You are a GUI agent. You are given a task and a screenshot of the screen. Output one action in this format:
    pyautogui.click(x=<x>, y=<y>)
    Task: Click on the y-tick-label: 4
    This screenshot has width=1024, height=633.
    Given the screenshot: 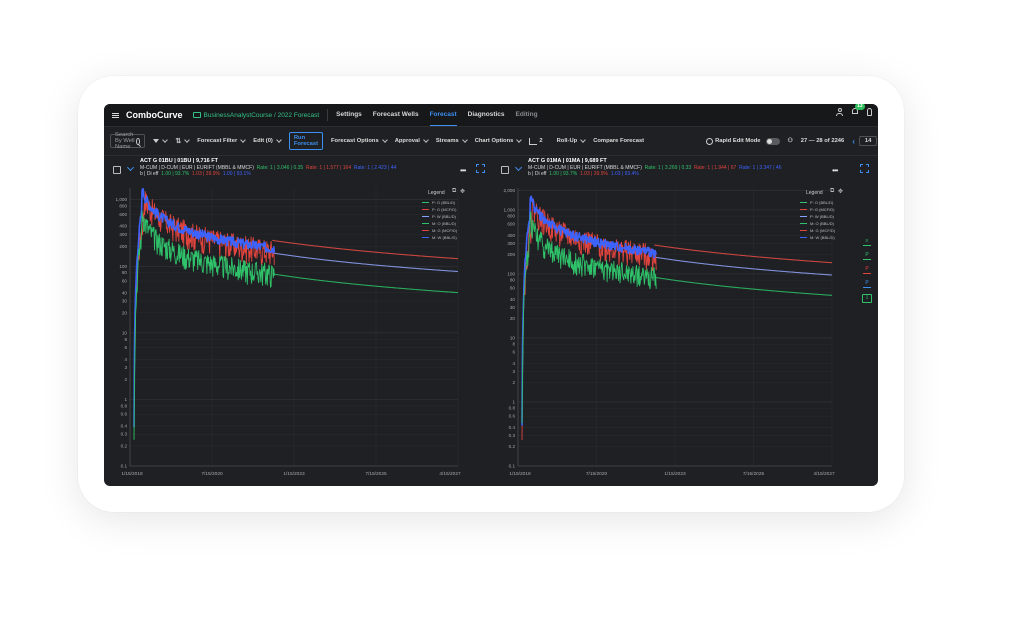 What is the action you would take?
    pyautogui.click(x=513, y=363)
    